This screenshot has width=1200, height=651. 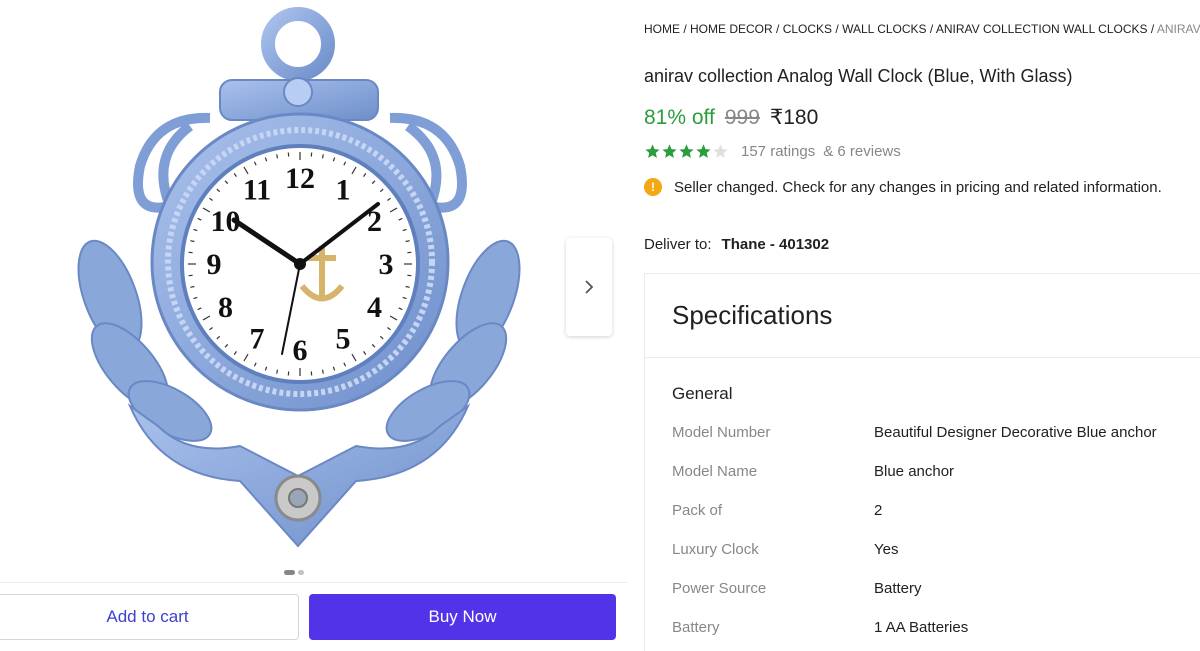 I want to click on clock-numeral: 12, so click(x=300, y=178).